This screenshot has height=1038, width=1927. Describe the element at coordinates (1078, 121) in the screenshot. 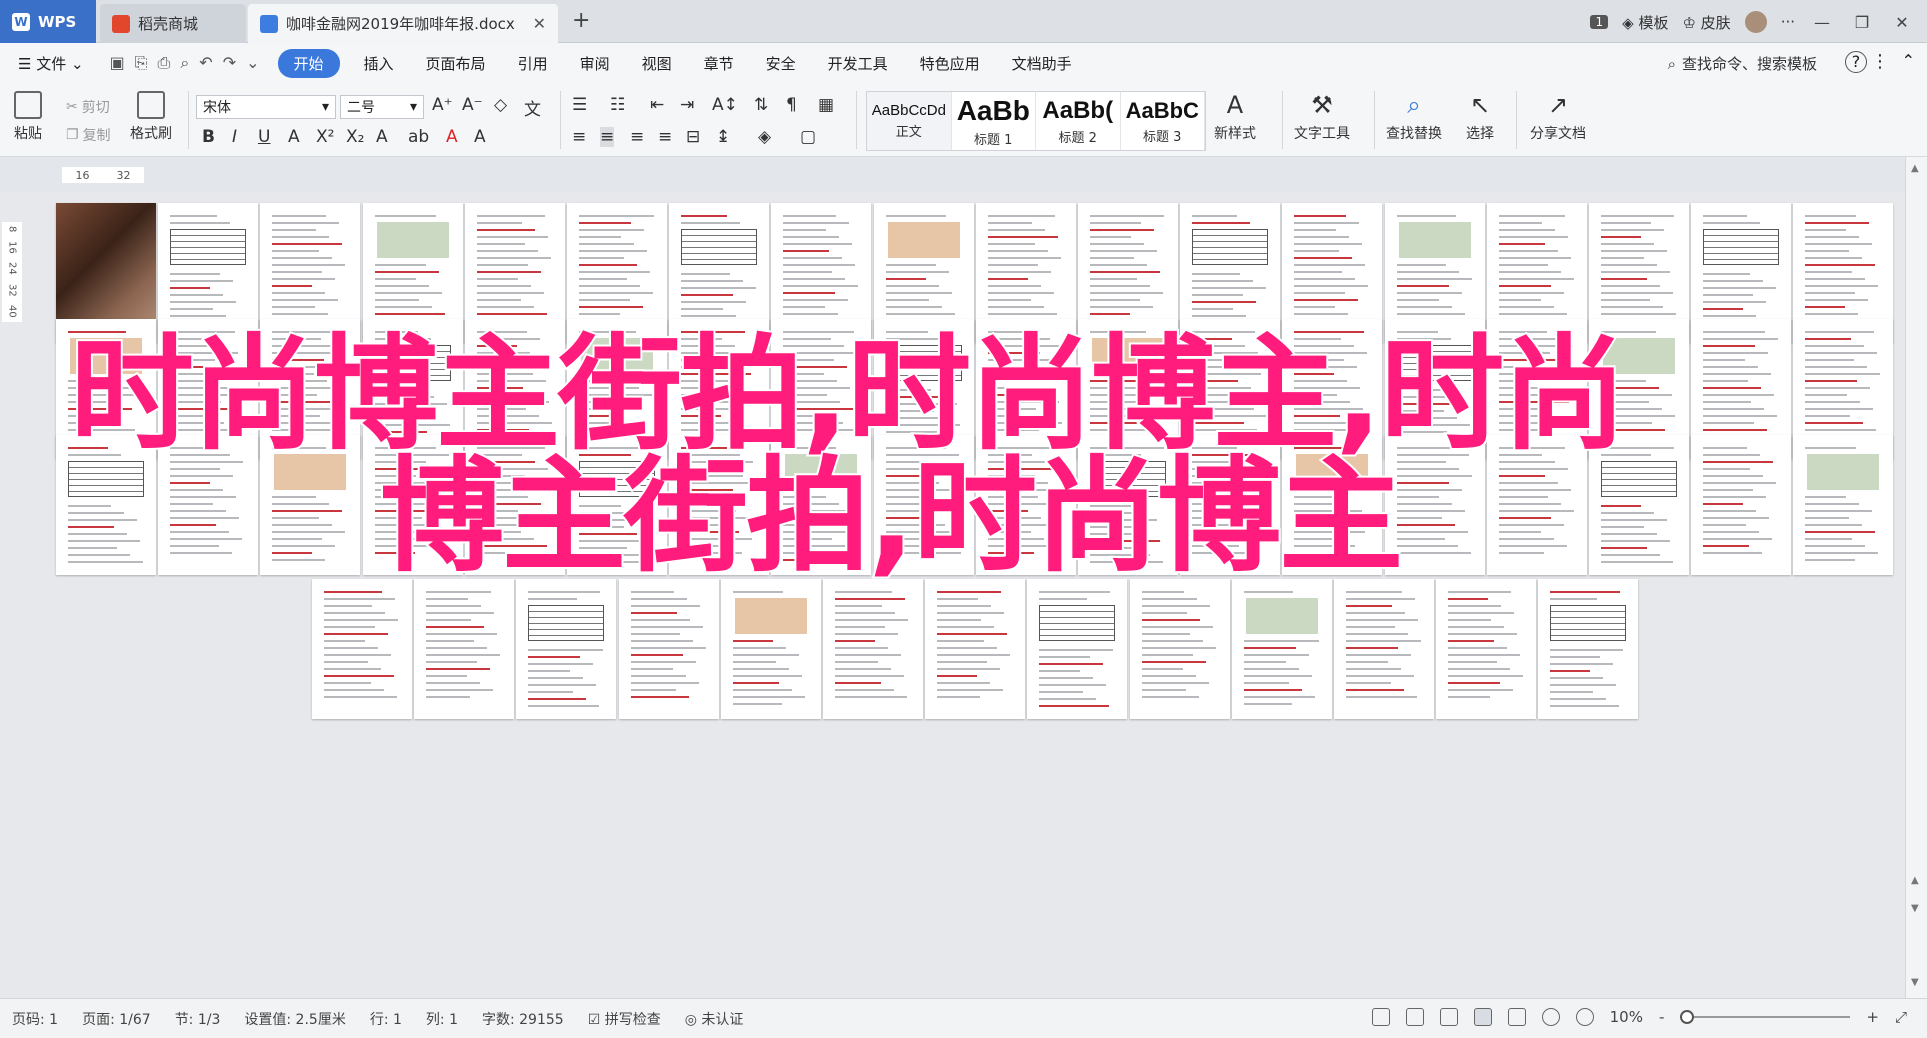

I see `style-heading-2: AaBb( 标题 2` at that location.